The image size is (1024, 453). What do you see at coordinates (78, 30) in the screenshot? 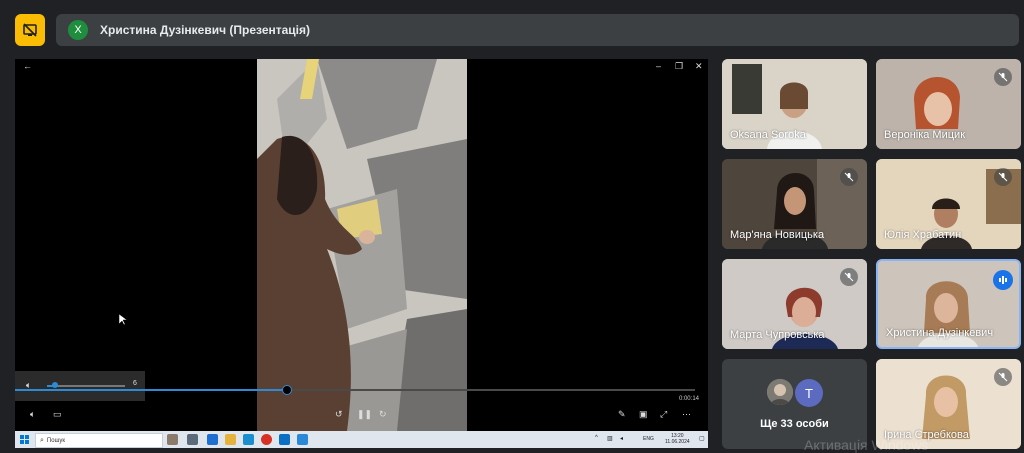
I see `presenter-avatar: Х` at bounding box center [78, 30].